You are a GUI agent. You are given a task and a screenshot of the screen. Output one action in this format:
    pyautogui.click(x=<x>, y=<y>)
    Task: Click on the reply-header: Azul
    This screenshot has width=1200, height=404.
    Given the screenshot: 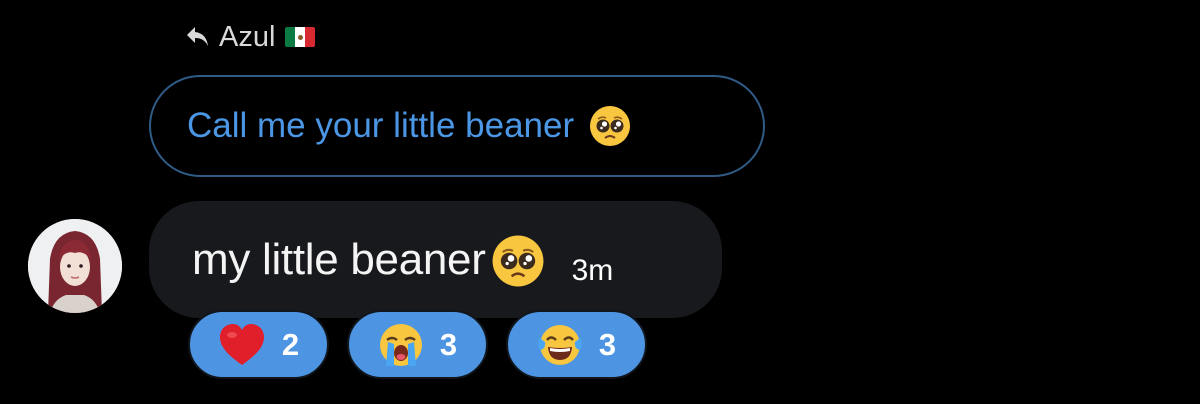 What is the action you would take?
    pyautogui.click(x=251, y=37)
    